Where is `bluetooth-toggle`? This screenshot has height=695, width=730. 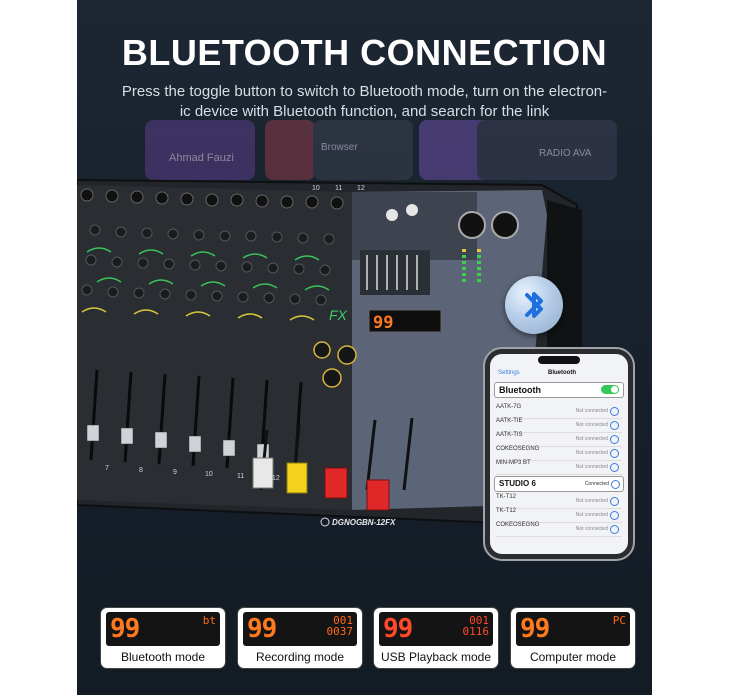
bluetooth-toggle is located at coordinates (610, 389).